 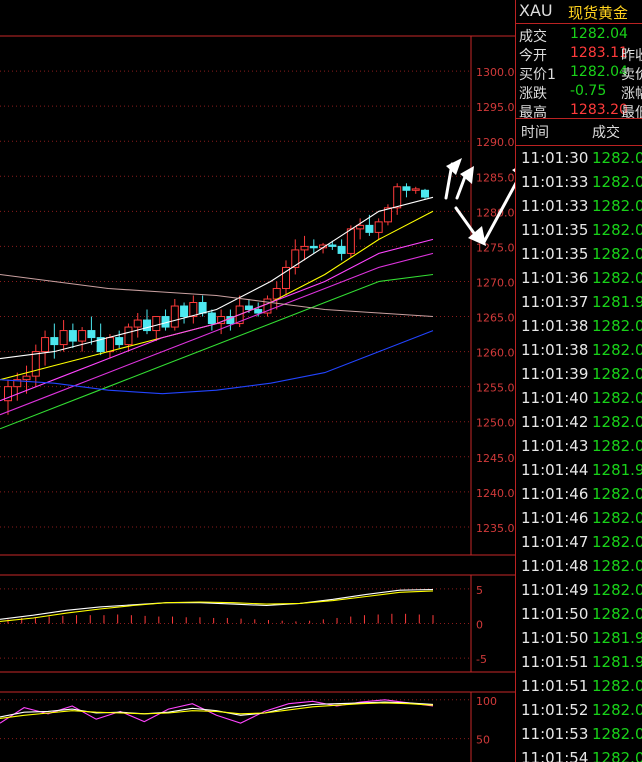 I want to click on price-tick-label: 1240.0, so click(x=495, y=493).